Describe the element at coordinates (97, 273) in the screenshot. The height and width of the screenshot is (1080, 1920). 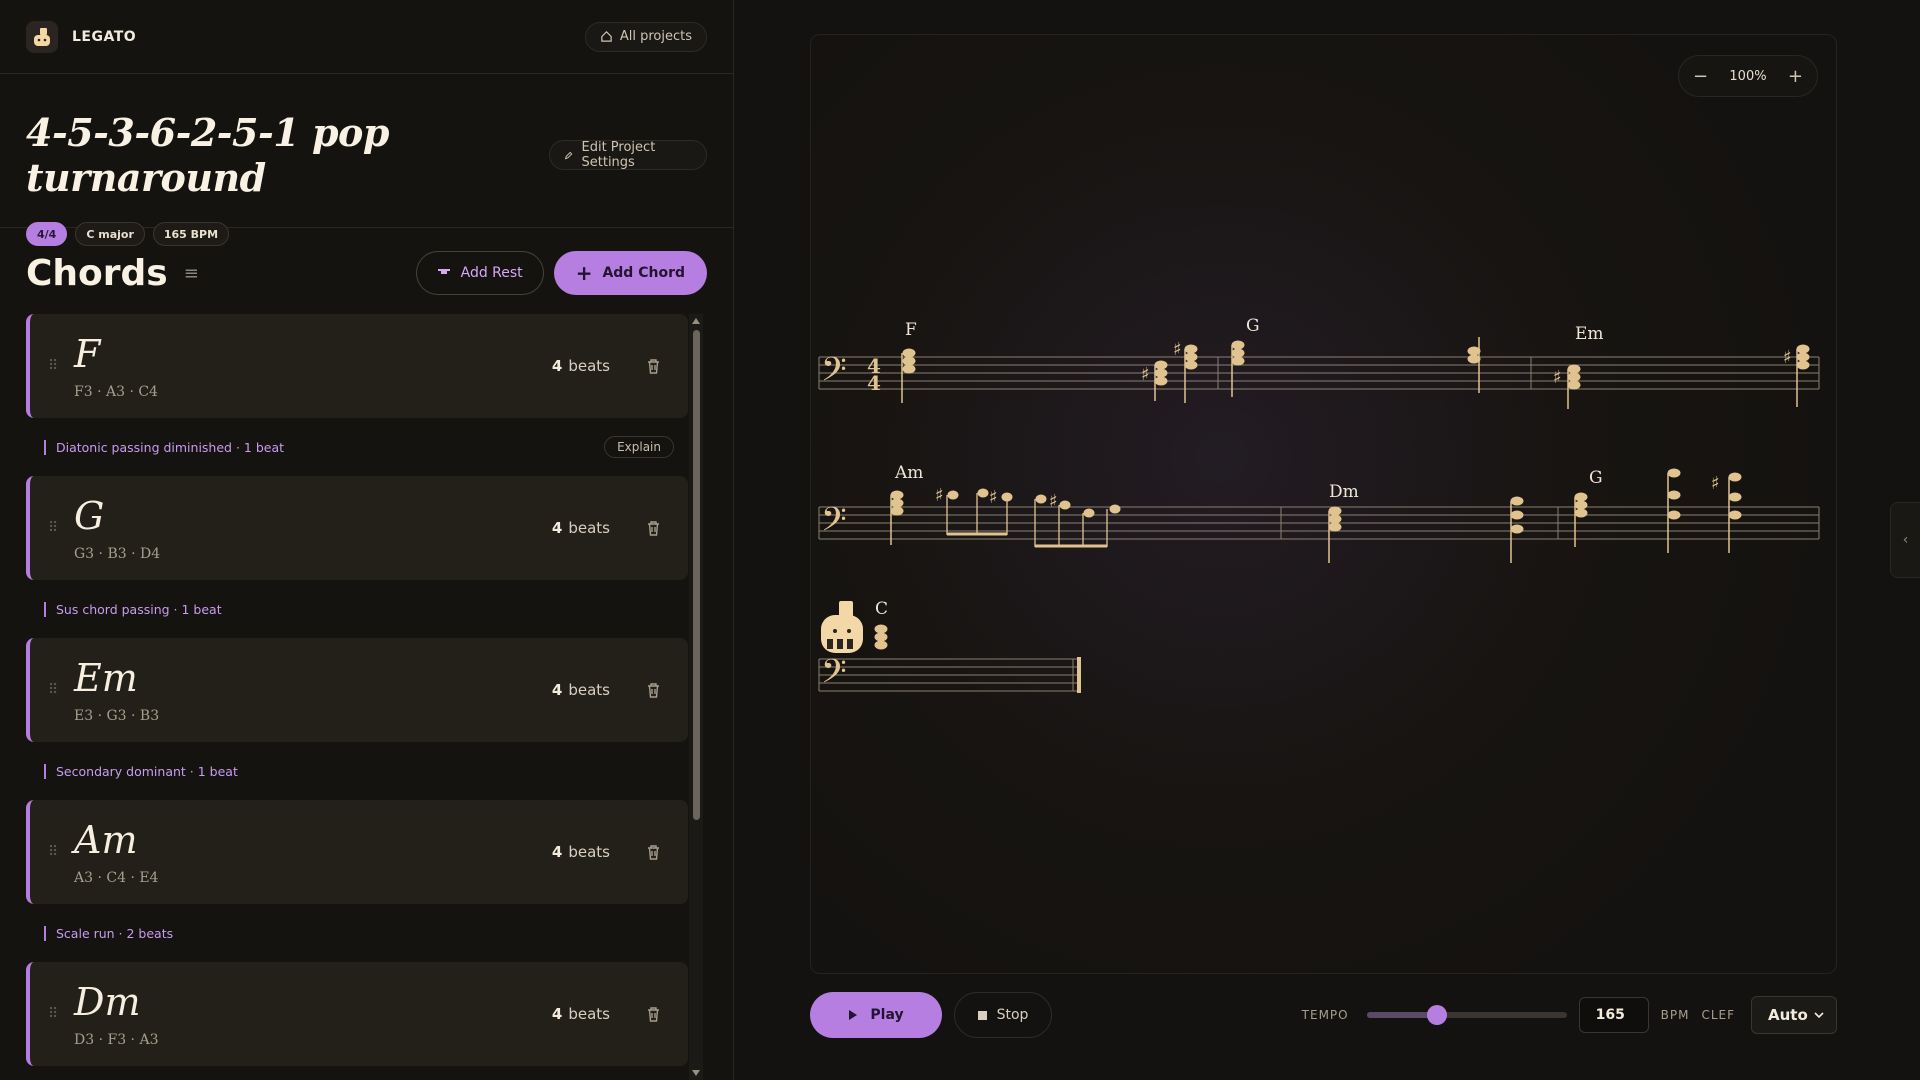
I see `chords-title: Chords` at that location.